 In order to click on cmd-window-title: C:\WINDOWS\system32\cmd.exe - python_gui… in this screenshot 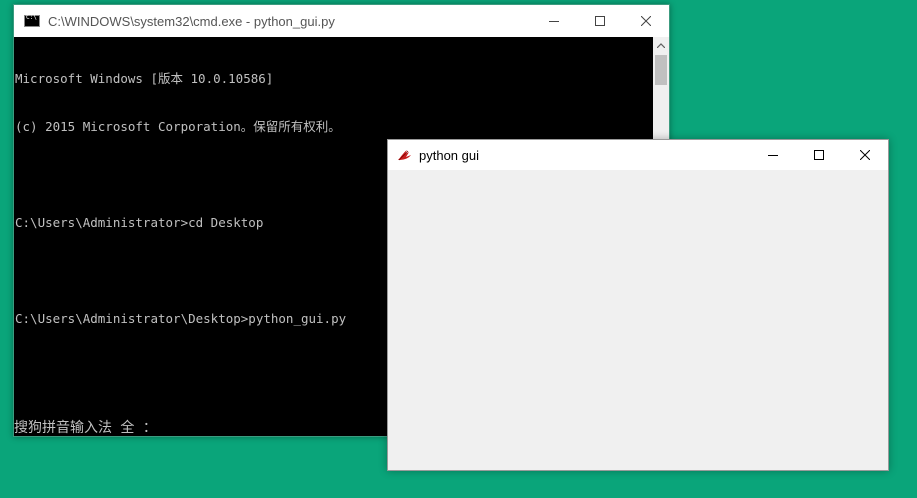, I will do `click(191, 21)`.